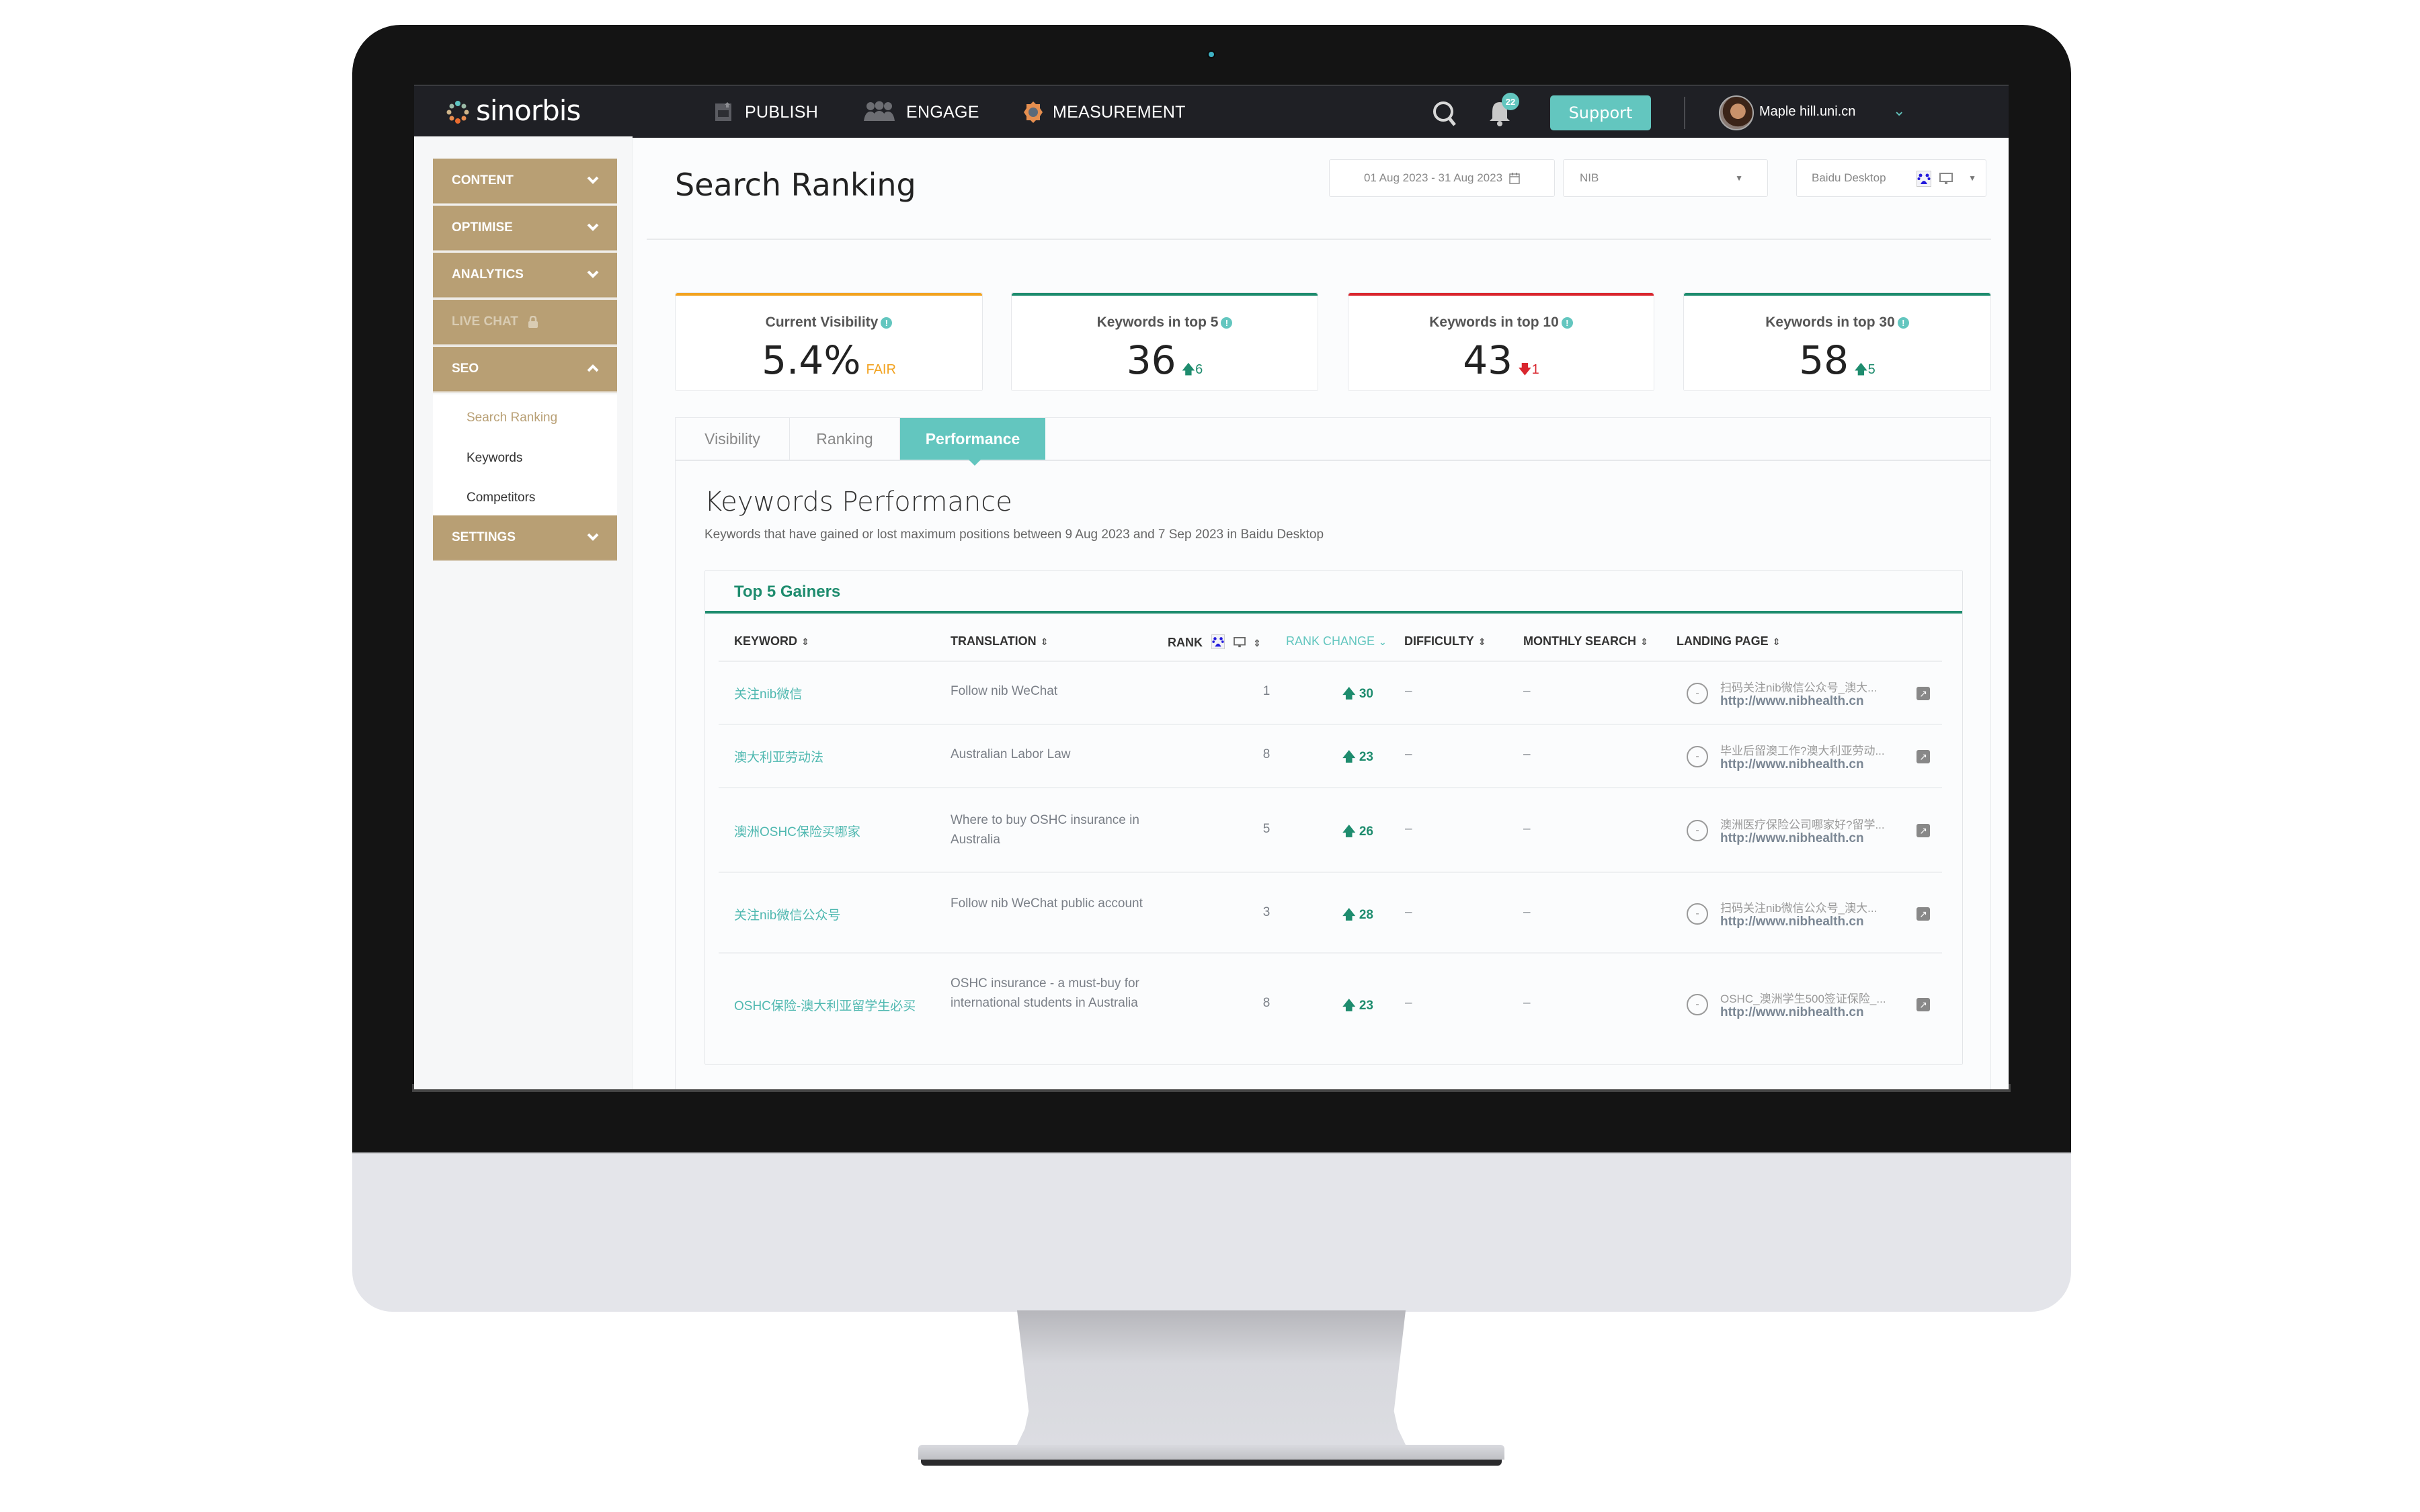 The height and width of the screenshot is (1512, 2420). Describe the element at coordinates (1211, 1232) in the screenshot. I see `monitor-chin` at that location.